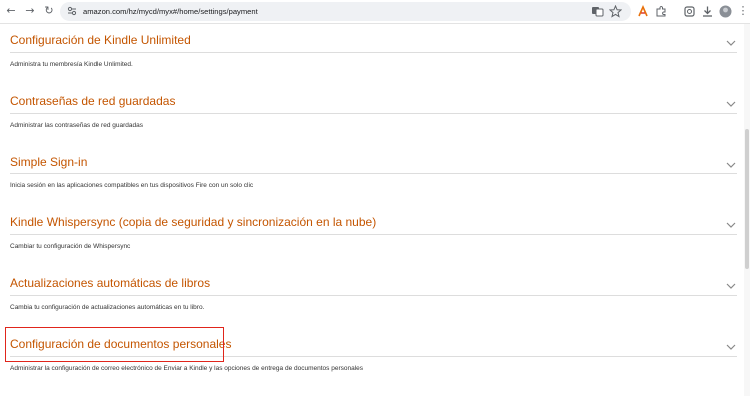 Image resolution: width=750 pixels, height=396 pixels. I want to click on back-icon: ←, so click(11, 11).